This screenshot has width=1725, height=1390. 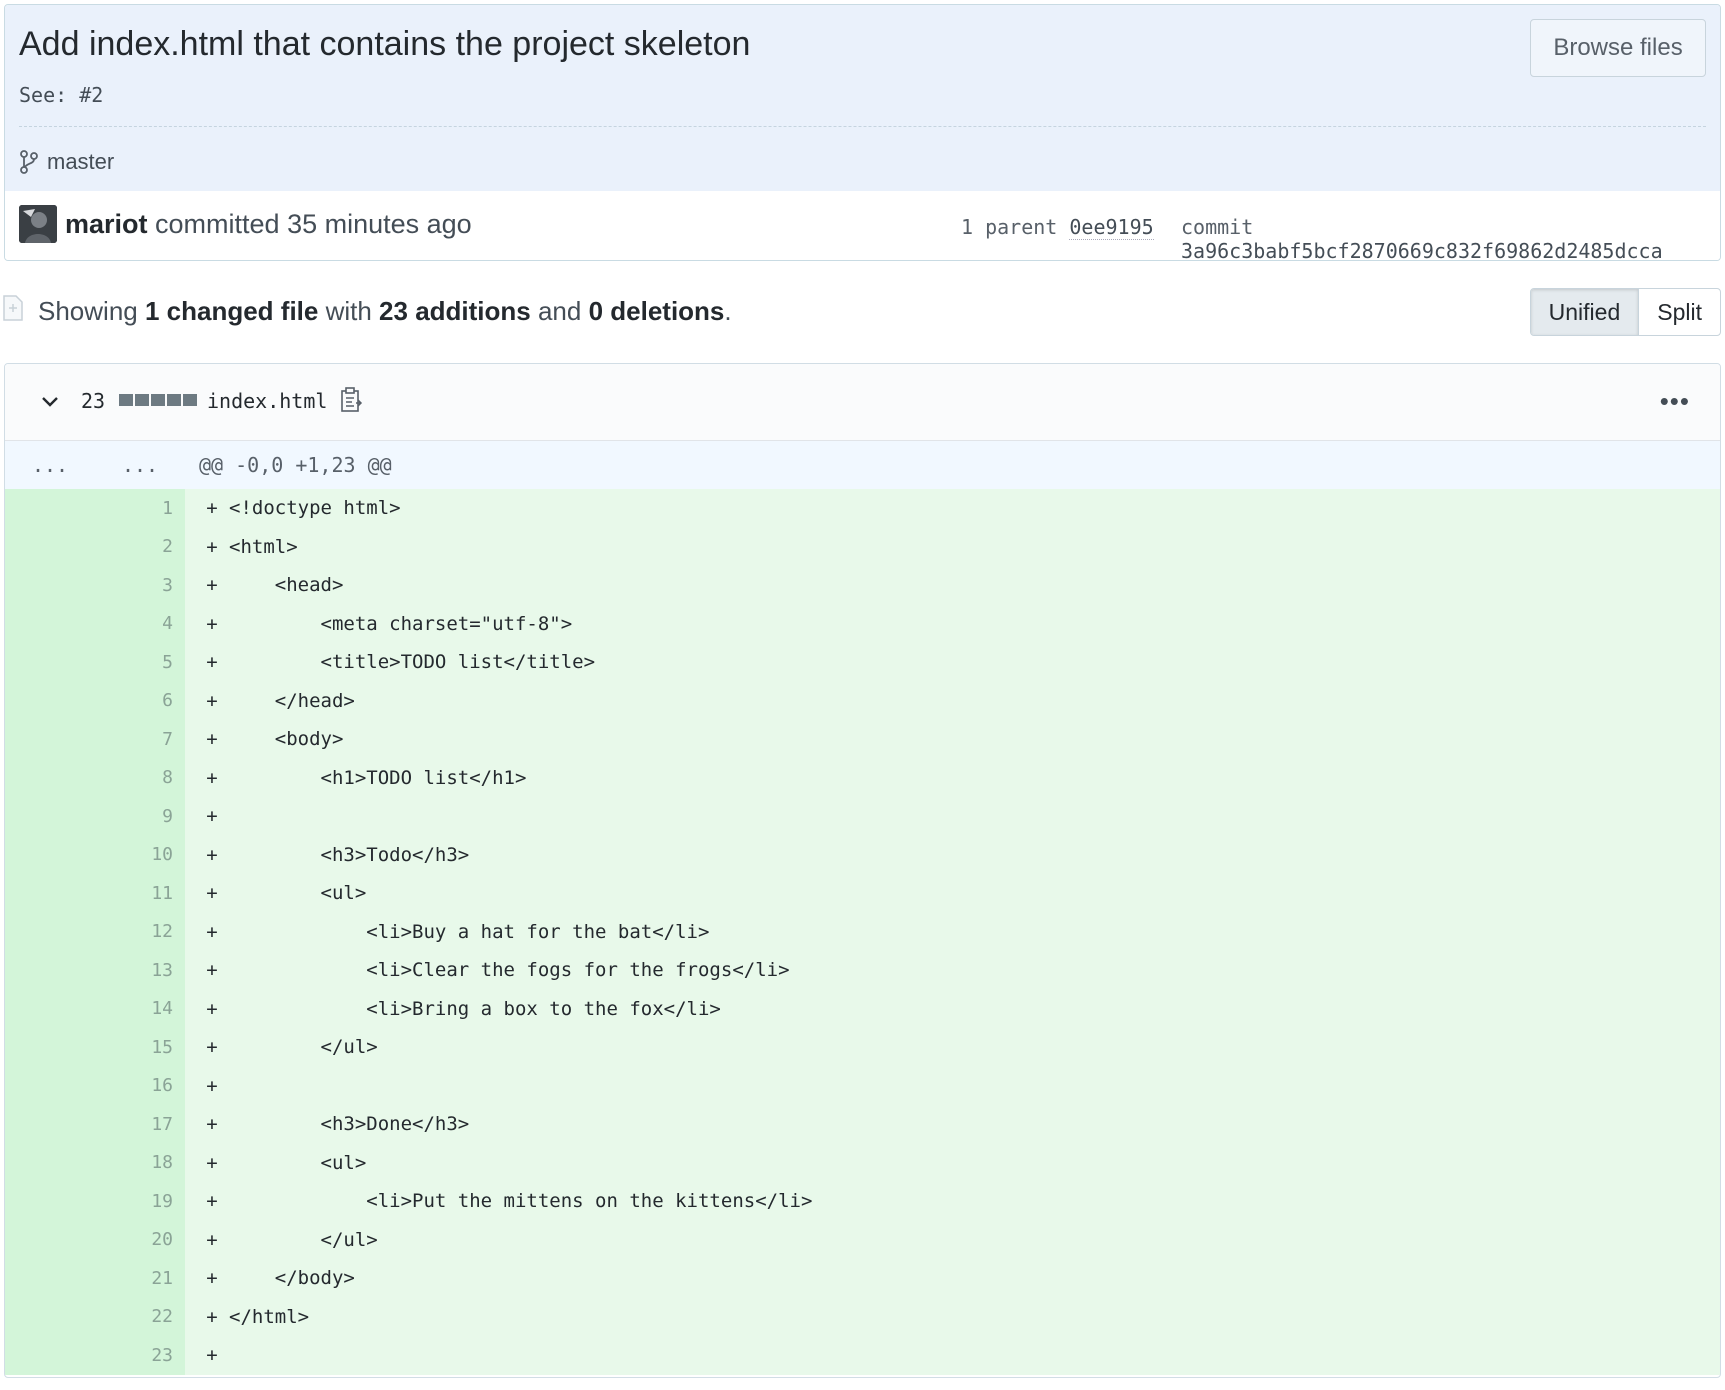 I want to click on new-line-number: 3, so click(x=140, y=585).